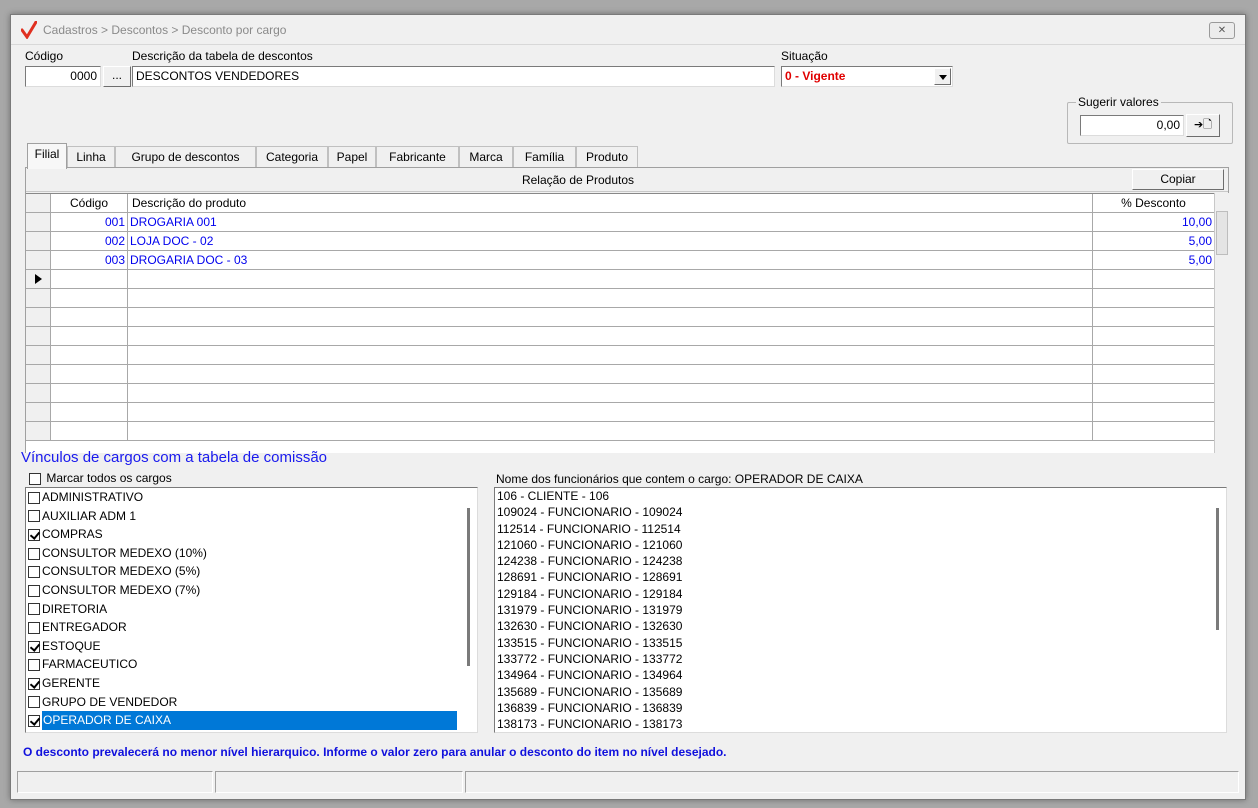  What do you see at coordinates (860, 561) in the screenshot?
I see `funcionario-item: 124238 - FUNCIONARIO - 124238` at bounding box center [860, 561].